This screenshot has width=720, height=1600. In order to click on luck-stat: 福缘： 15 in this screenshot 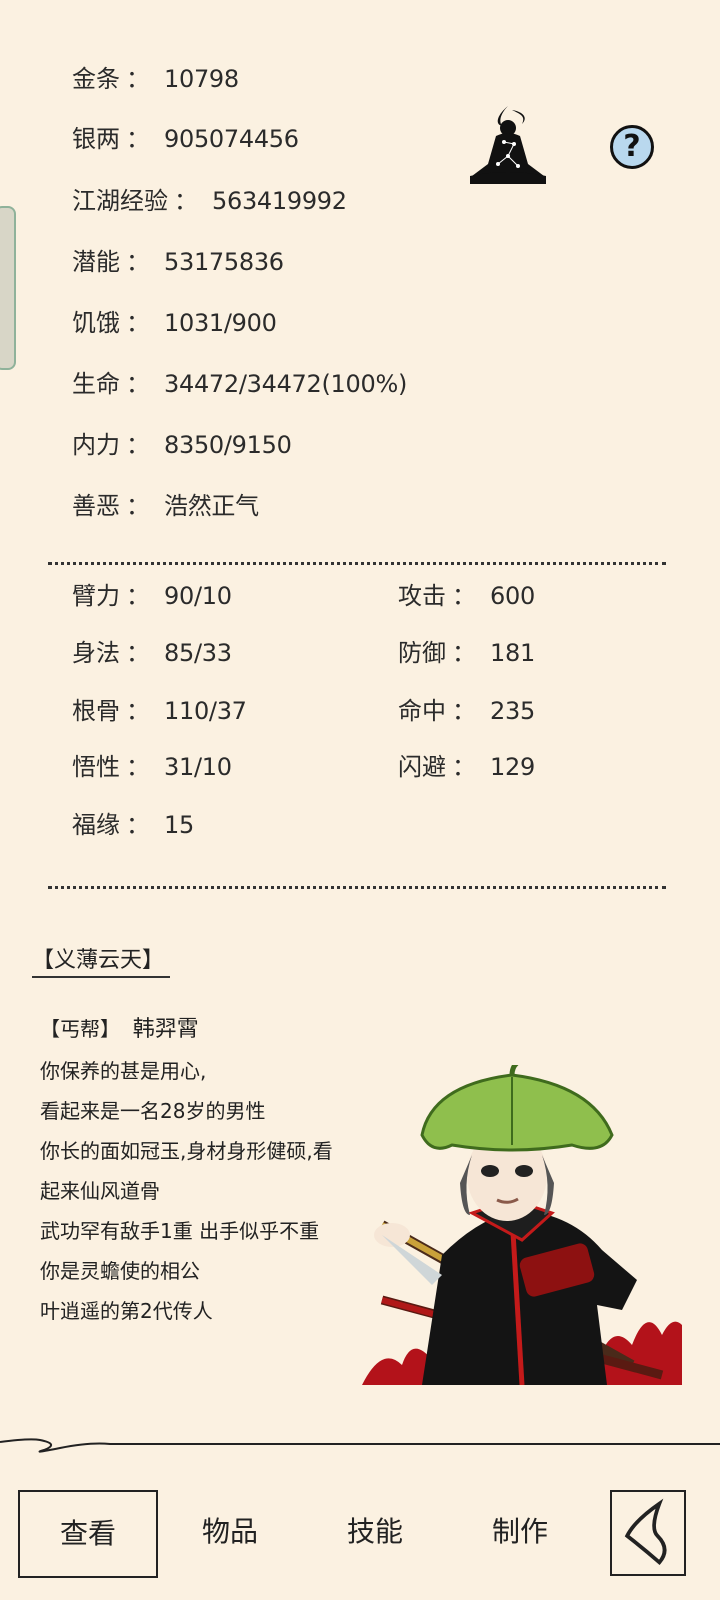, I will do `click(133, 825)`.